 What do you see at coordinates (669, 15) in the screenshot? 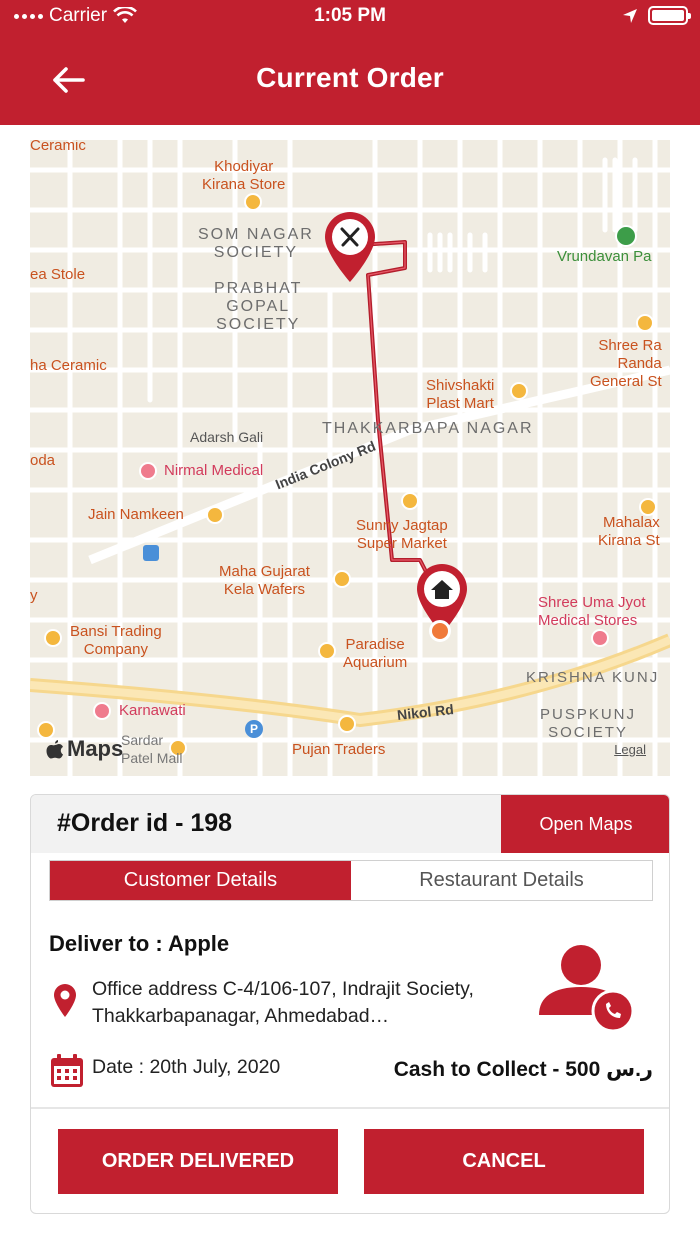
I see `battery-icon` at bounding box center [669, 15].